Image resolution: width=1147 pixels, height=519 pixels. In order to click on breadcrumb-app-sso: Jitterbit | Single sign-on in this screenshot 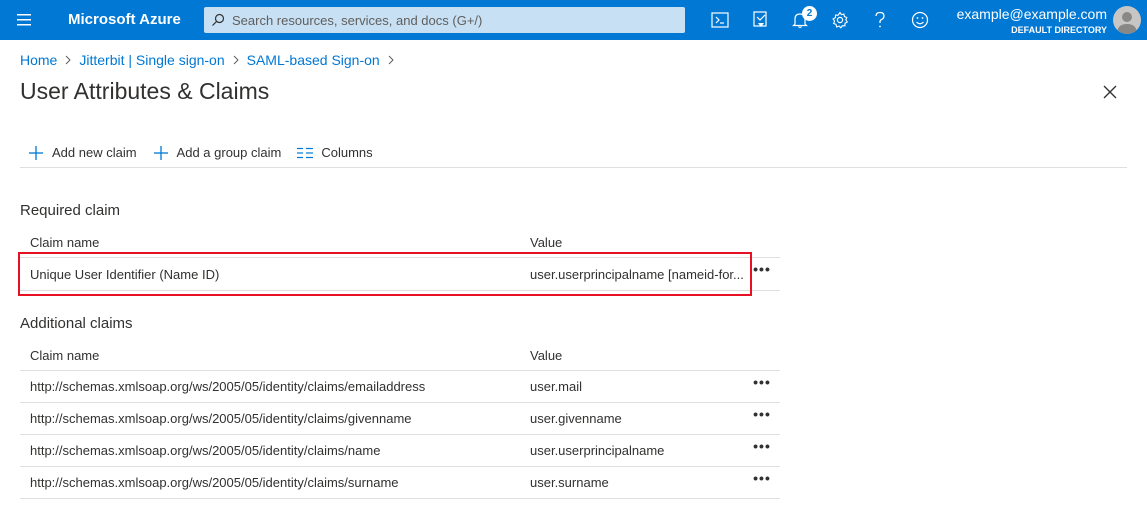, I will do `click(151, 60)`.